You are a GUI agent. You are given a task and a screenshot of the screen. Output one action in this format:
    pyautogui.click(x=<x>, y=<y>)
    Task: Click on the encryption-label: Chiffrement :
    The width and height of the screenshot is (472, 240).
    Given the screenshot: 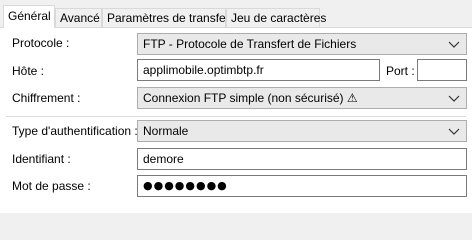 What is the action you would take?
    pyautogui.click(x=46, y=98)
    